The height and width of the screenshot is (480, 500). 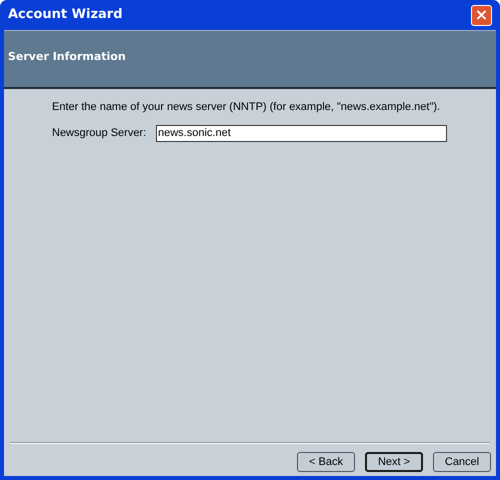 What do you see at coordinates (247, 107) in the screenshot?
I see `instructions-text: Enter the name of your news server (NNTP) (for example, "news.example.net").` at bounding box center [247, 107].